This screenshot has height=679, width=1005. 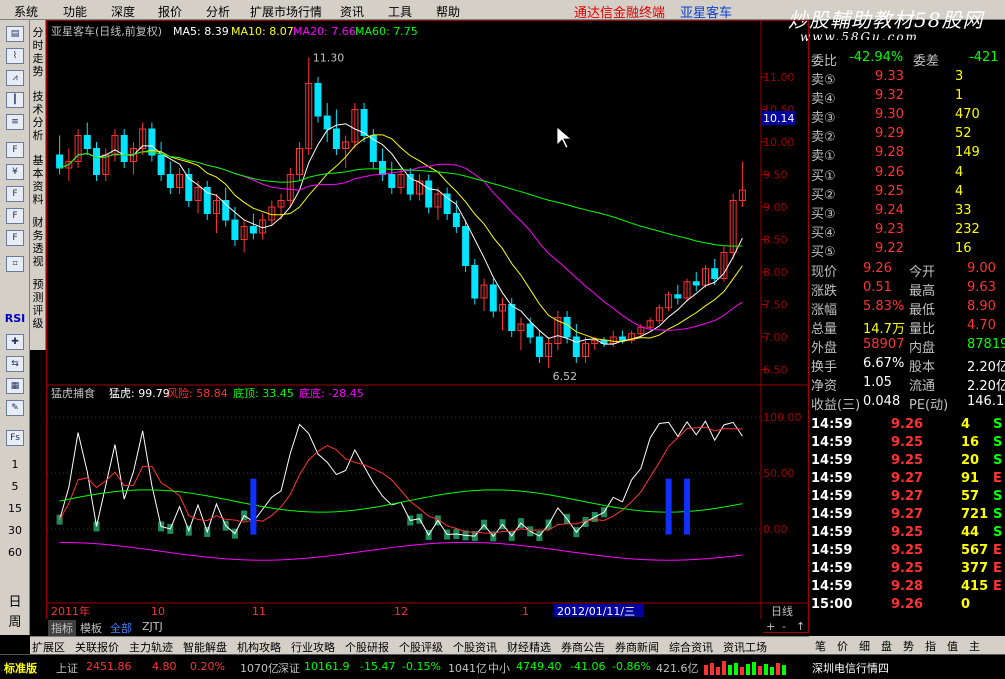 What do you see at coordinates (842, 646) in the screenshot?
I see `right-tab: 价` at bounding box center [842, 646].